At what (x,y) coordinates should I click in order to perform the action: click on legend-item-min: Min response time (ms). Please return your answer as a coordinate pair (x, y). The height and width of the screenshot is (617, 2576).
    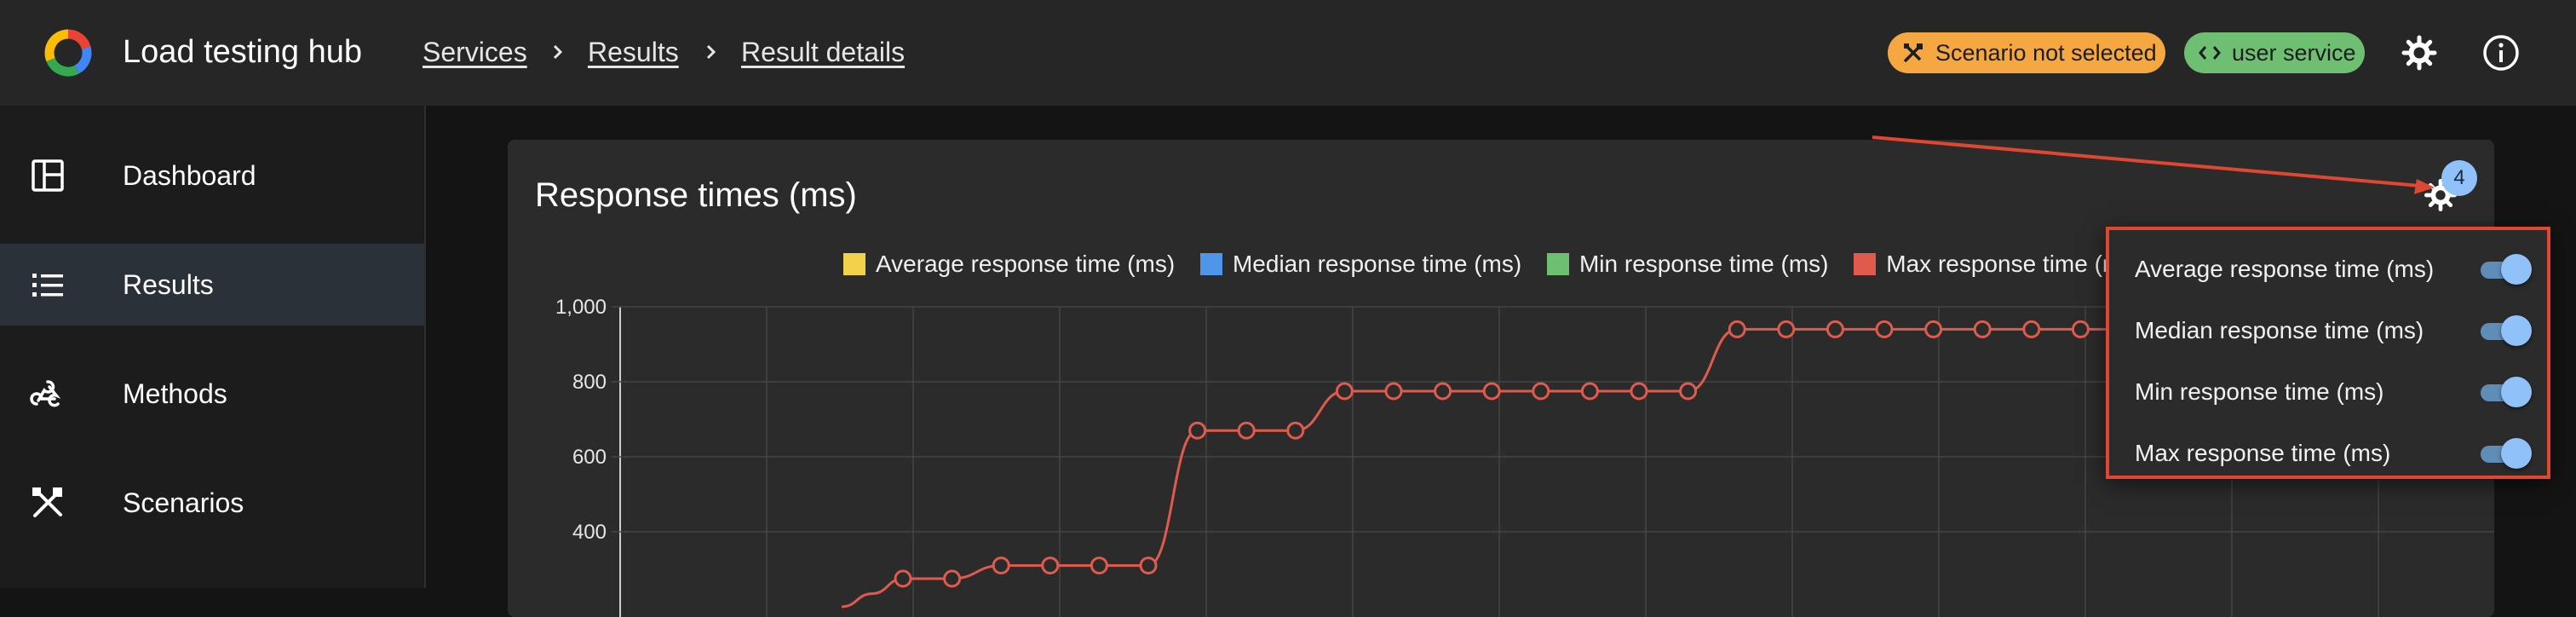
    Looking at the image, I should click on (1688, 264).